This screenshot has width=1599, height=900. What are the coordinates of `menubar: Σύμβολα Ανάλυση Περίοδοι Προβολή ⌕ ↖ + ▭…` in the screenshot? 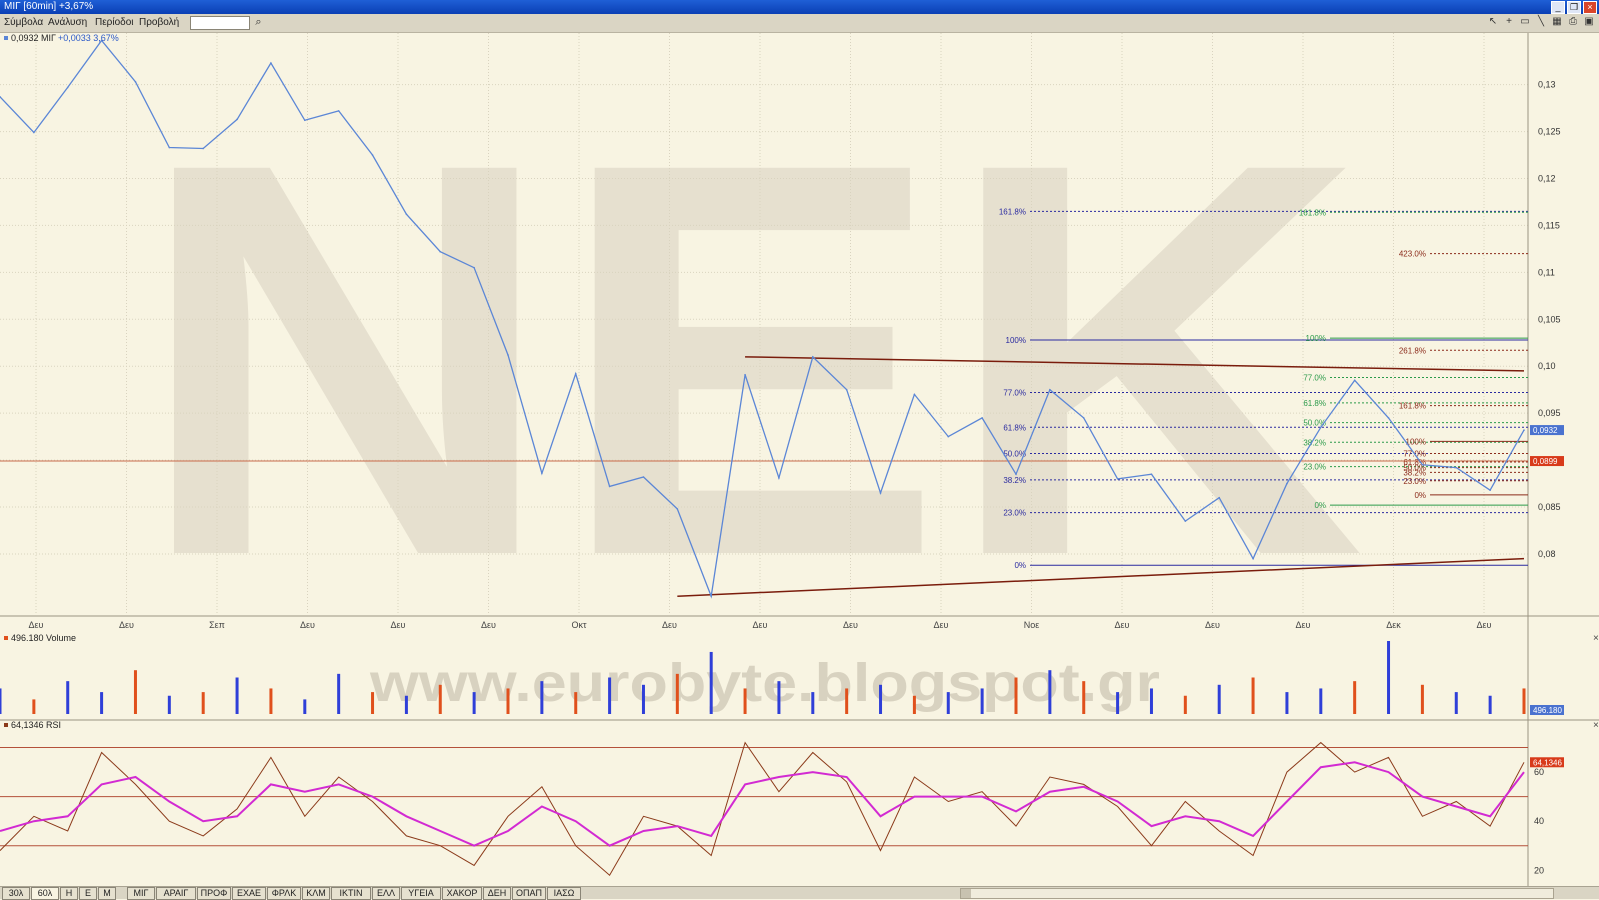 It's located at (799, 23).